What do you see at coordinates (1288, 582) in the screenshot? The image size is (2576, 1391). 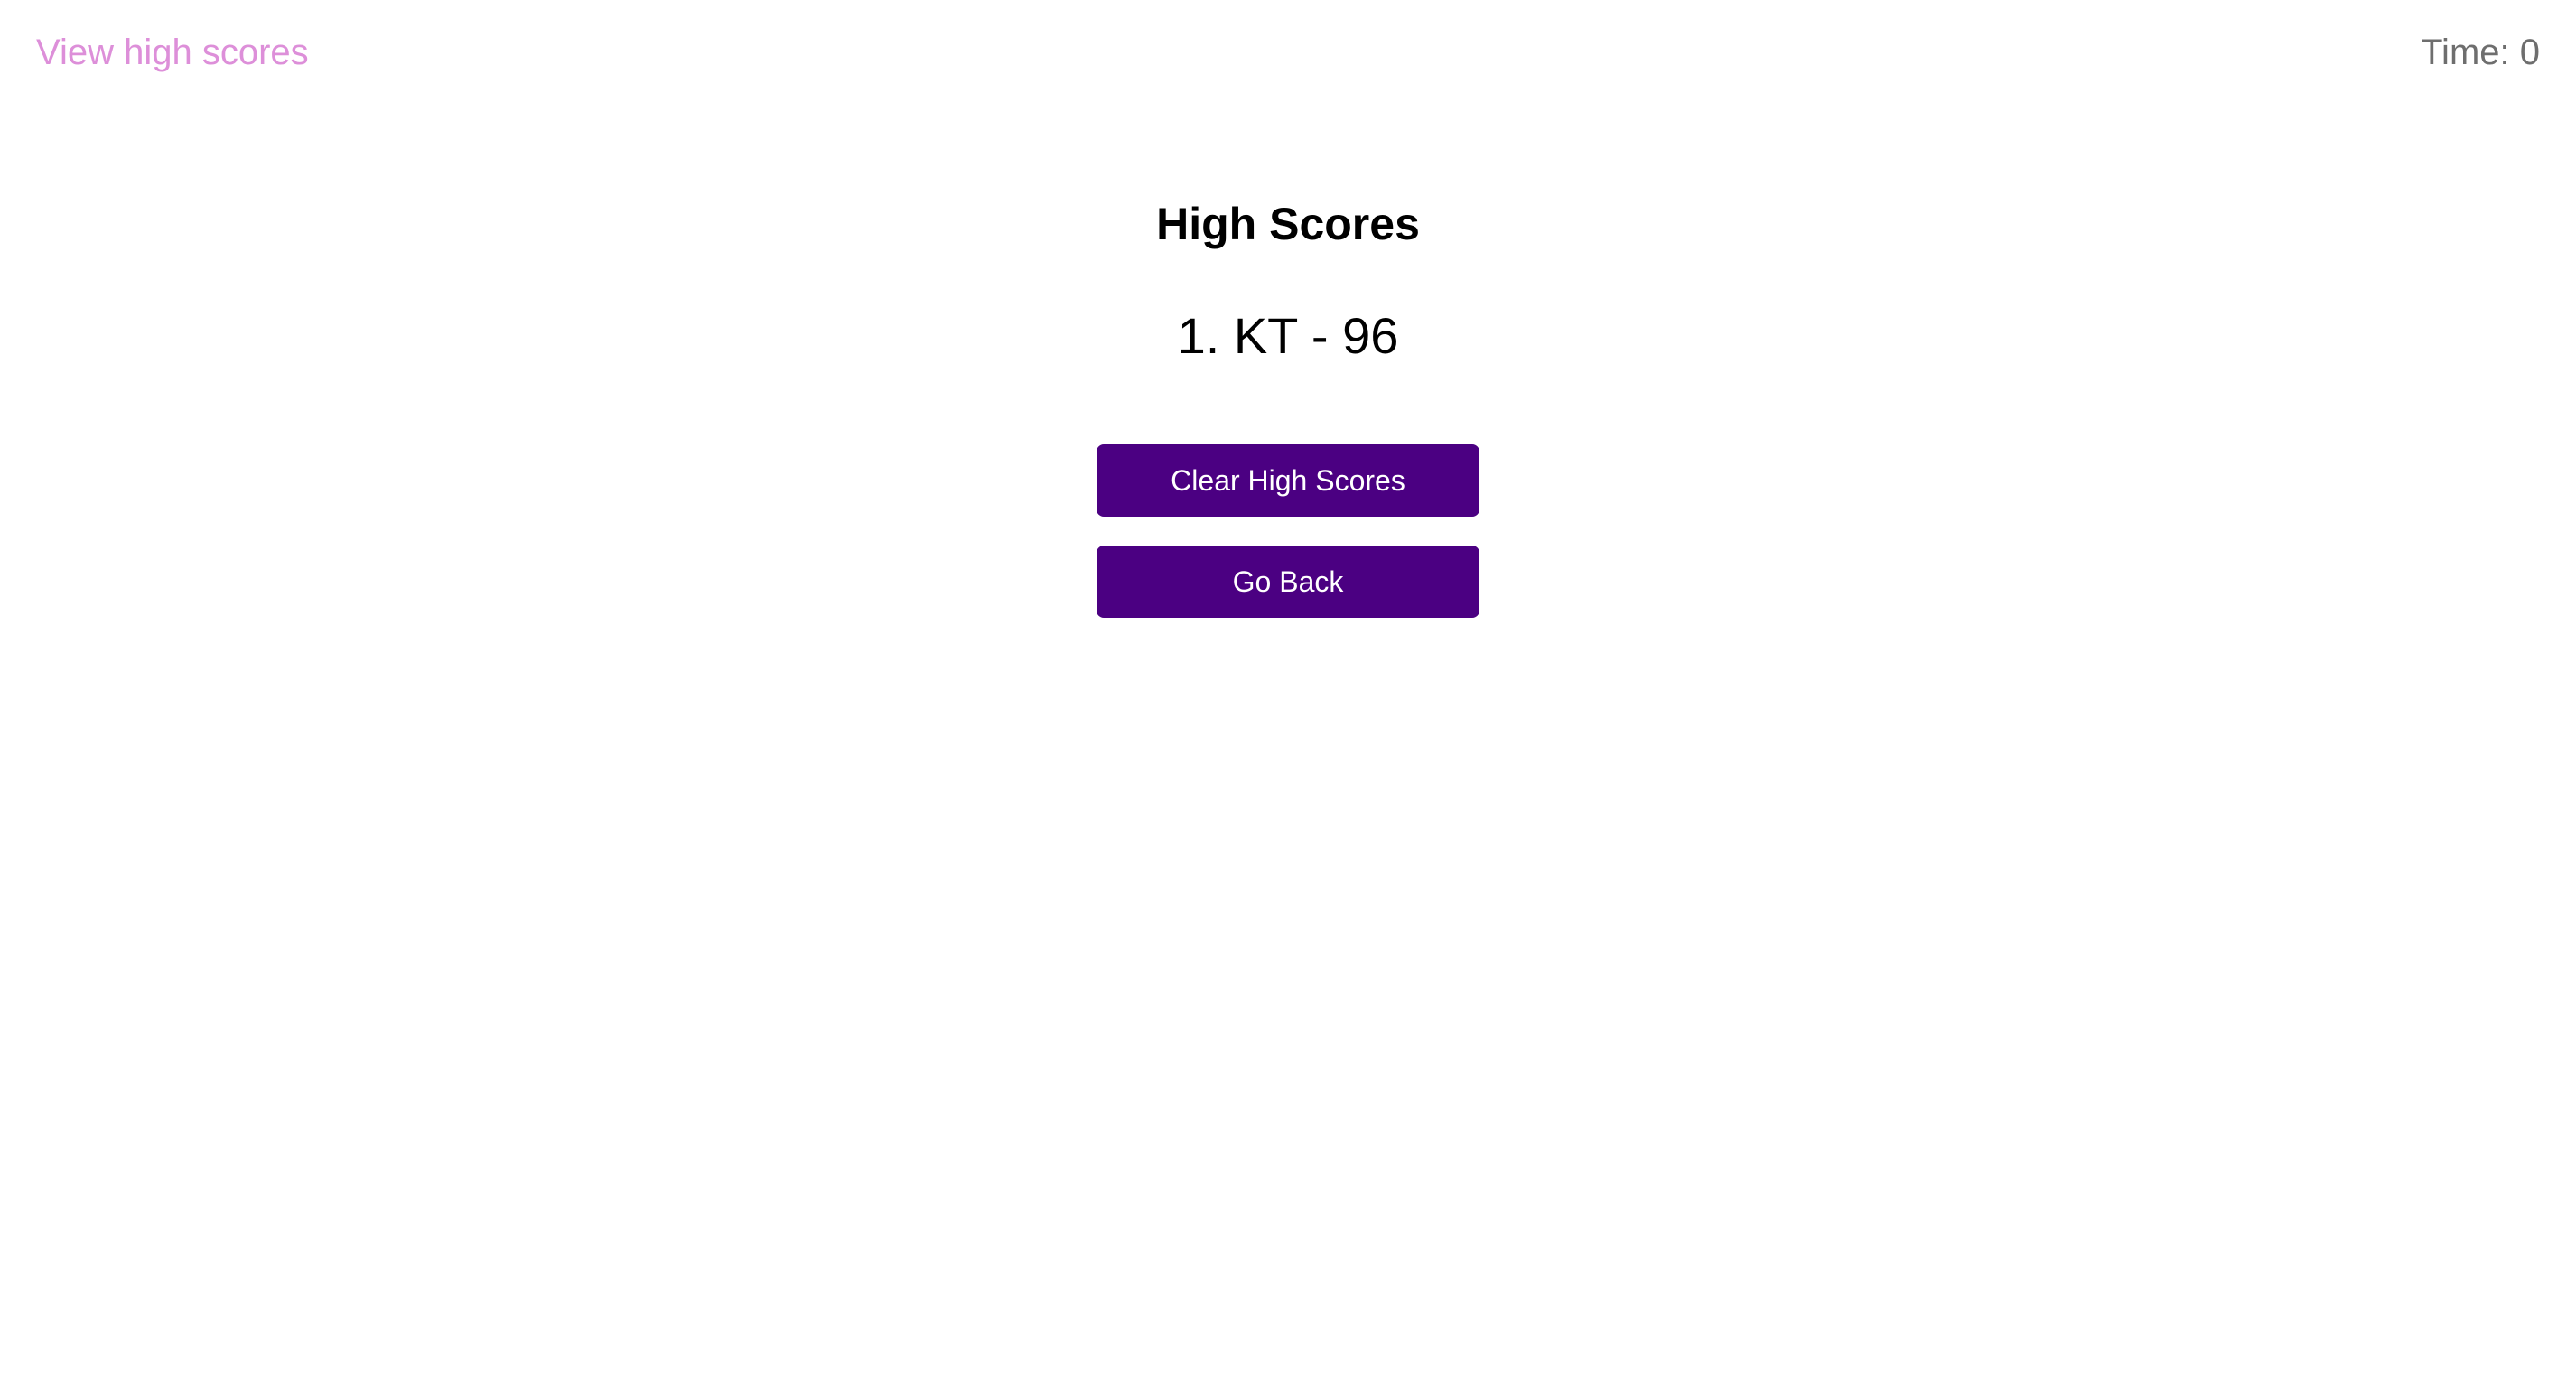 I see `go-back-button: Go Back` at bounding box center [1288, 582].